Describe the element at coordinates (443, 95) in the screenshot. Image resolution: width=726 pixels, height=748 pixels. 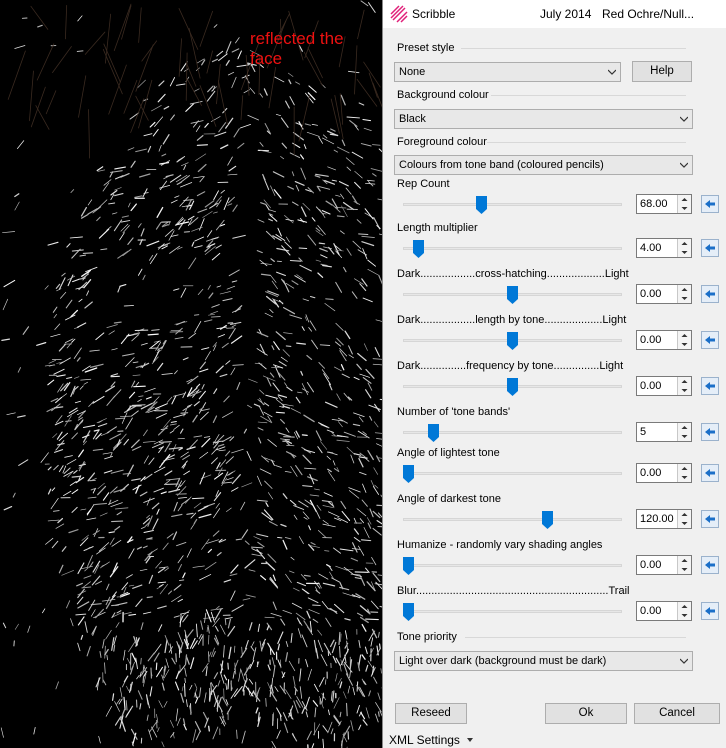
I see `background-colour-label: Background colour` at that location.